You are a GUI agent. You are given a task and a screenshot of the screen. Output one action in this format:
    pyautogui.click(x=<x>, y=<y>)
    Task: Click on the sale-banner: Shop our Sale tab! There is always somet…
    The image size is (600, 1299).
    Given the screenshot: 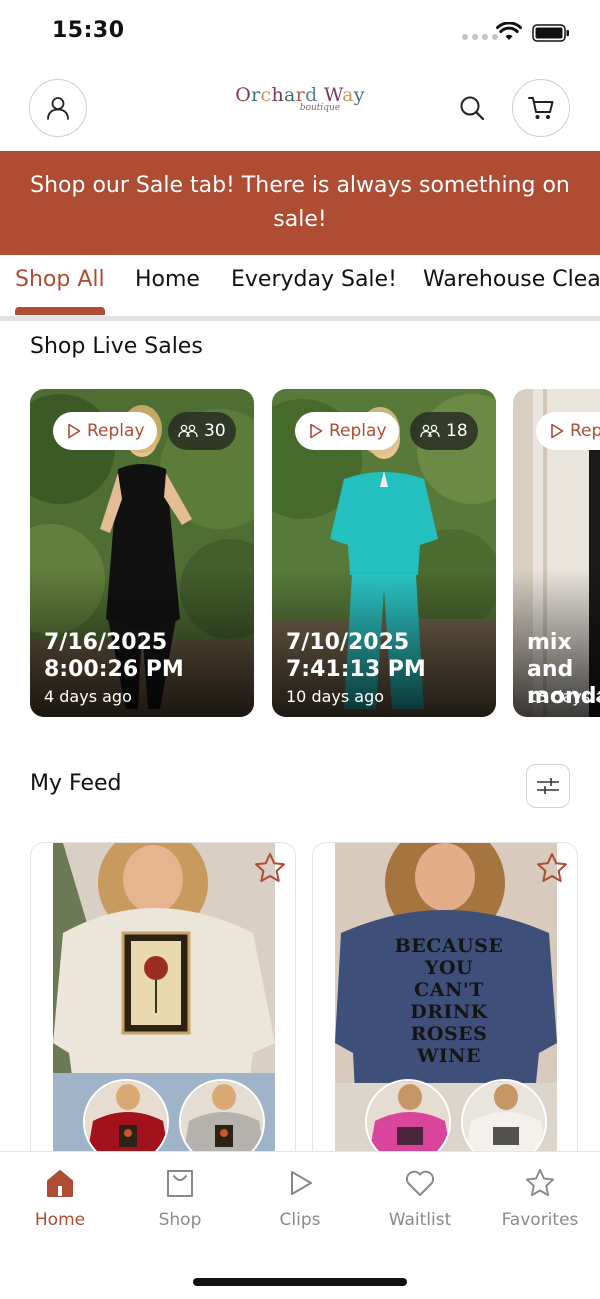 What is the action you would take?
    pyautogui.click(x=300, y=203)
    